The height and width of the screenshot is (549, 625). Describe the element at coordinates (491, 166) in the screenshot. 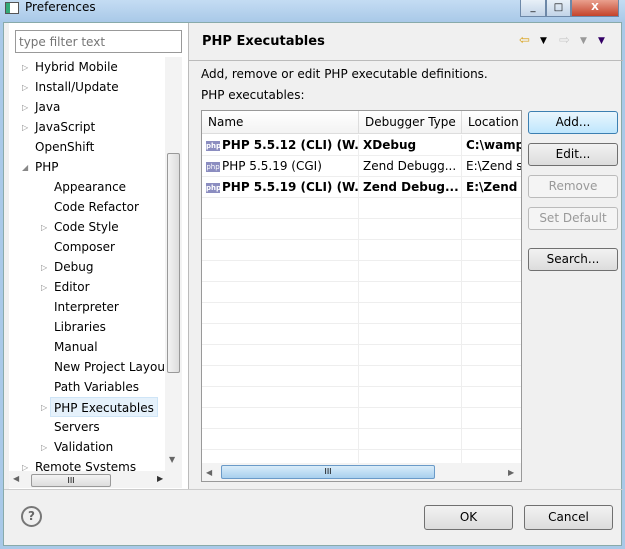

I see `table-cell-location: E:\Zend s` at that location.